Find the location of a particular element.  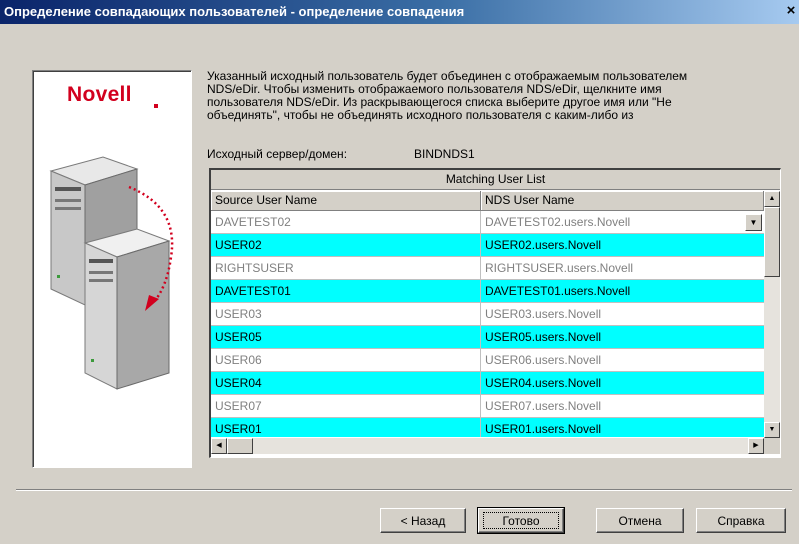

table-row: DAVETEST02 DAVETEST02.users.Novell ▼ is located at coordinates (487, 222).